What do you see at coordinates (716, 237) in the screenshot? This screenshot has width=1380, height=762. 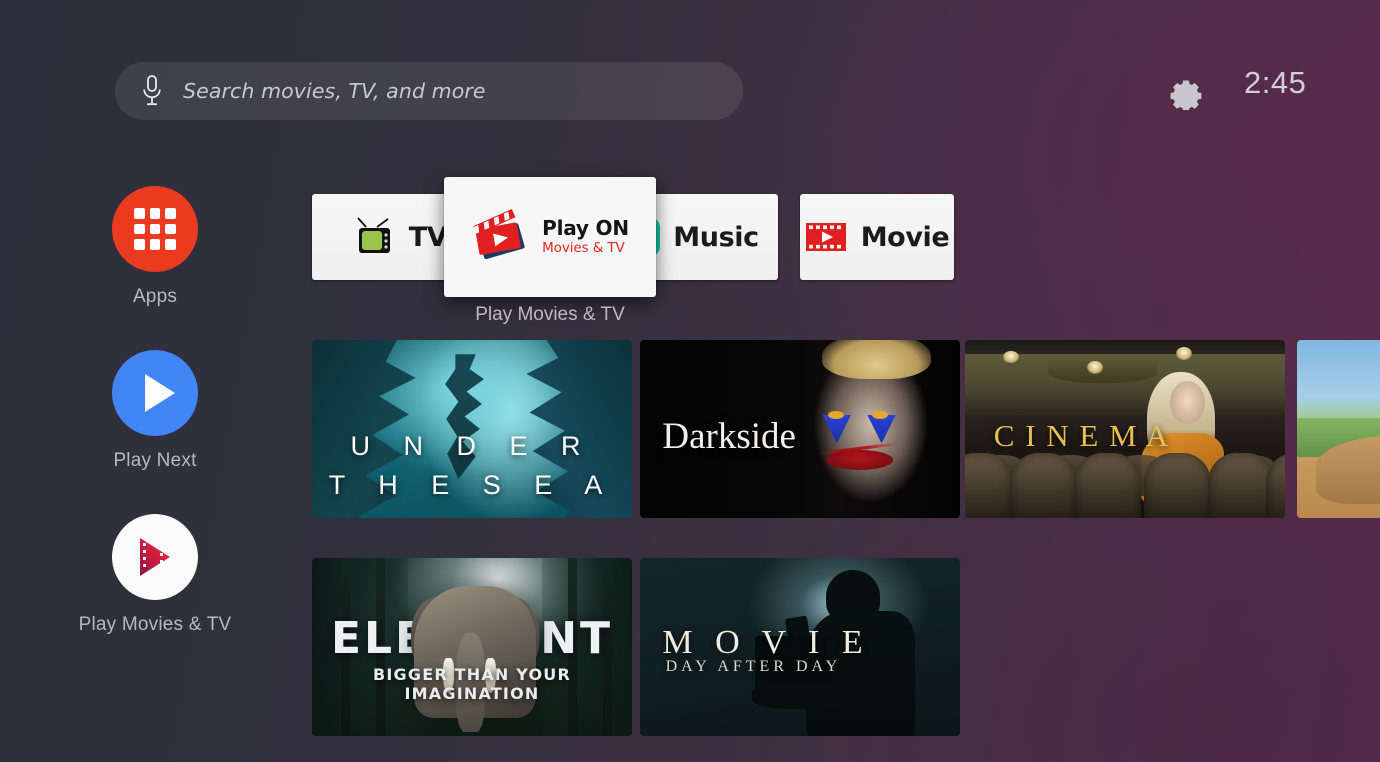 I see `app-card-label: Music` at bounding box center [716, 237].